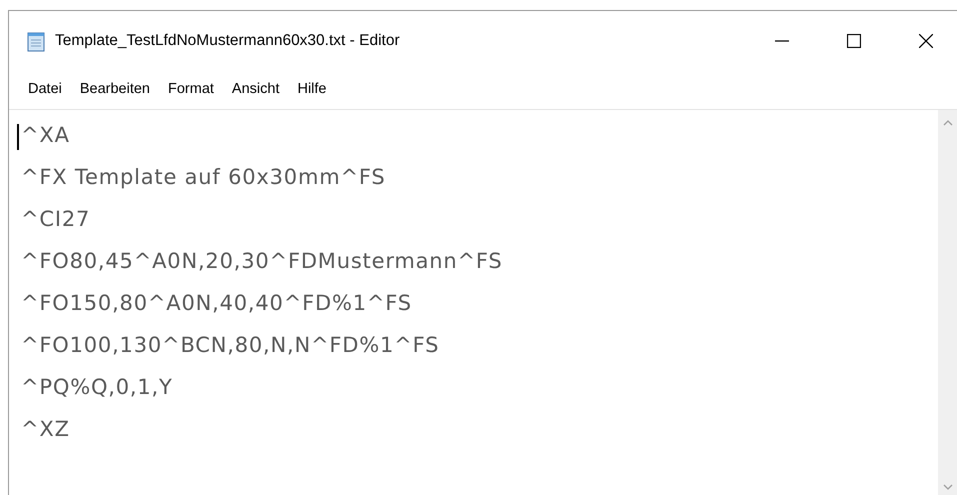 The image size is (957, 495). Describe the element at coordinates (947, 487) in the screenshot. I see `scroll-down-icon` at that location.